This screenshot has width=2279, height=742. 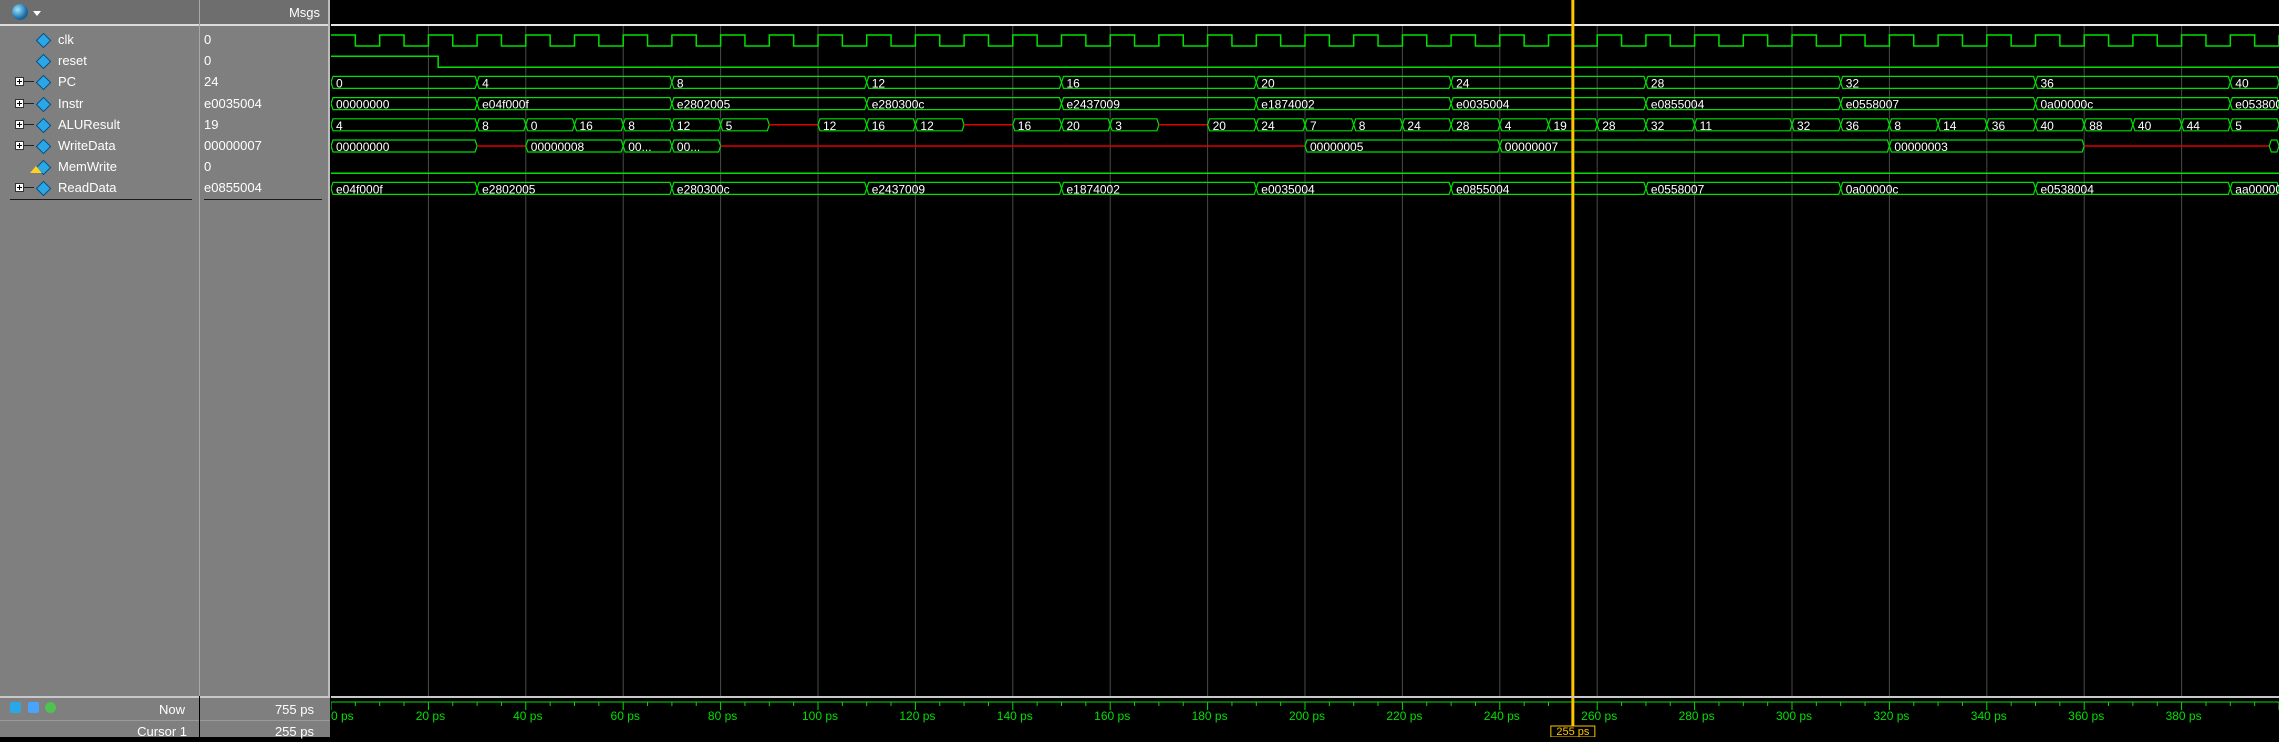 What do you see at coordinates (363, 147) in the screenshot?
I see `bus-value-label: 00000000` at bounding box center [363, 147].